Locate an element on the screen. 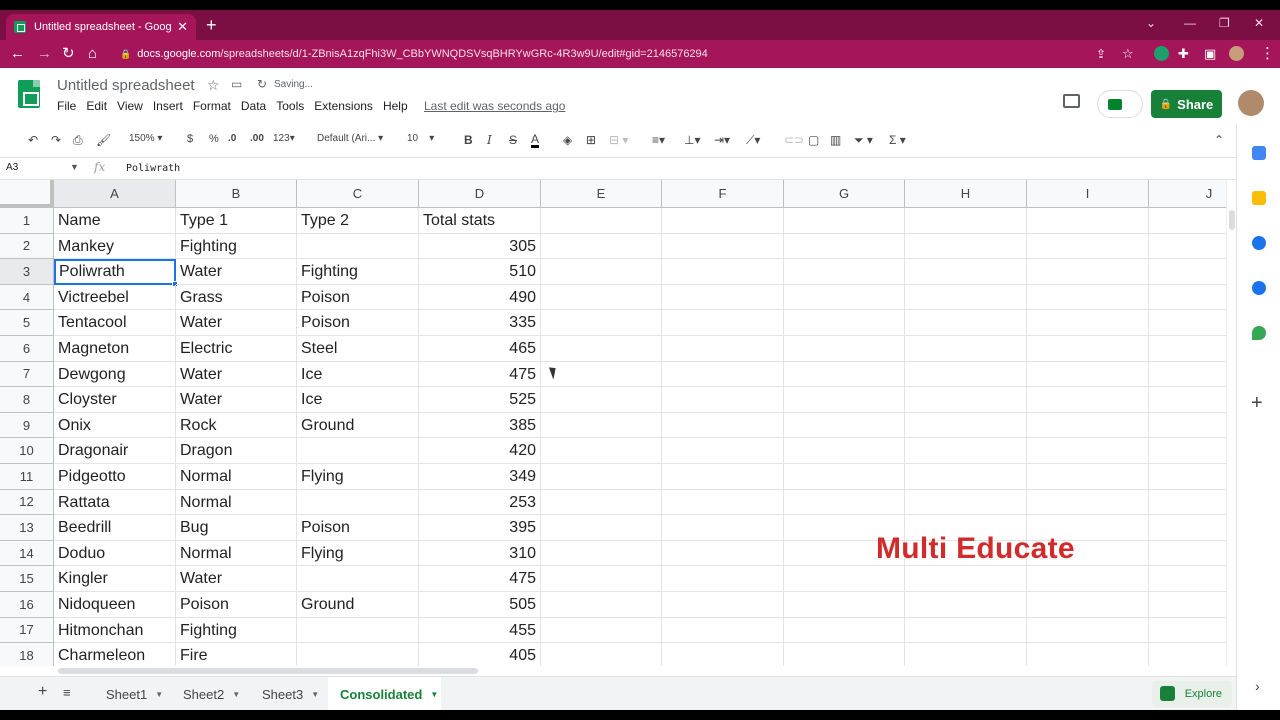 The width and height of the screenshot is (1280, 720). maps-icon is located at coordinates (1259, 333).